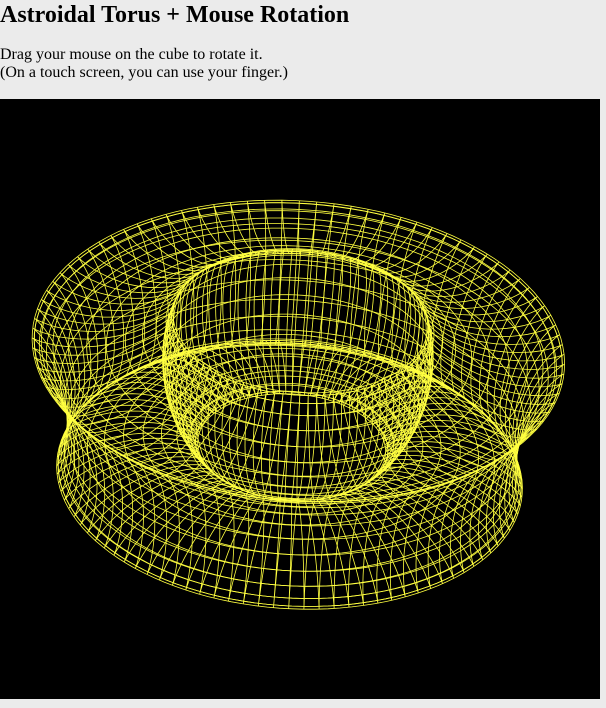 The height and width of the screenshot is (708, 606). What do you see at coordinates (175, 15) in the screenshot?
I see `page-title: Astroidal Torus + Mouse Rotation` at bounding box center [175, 15].